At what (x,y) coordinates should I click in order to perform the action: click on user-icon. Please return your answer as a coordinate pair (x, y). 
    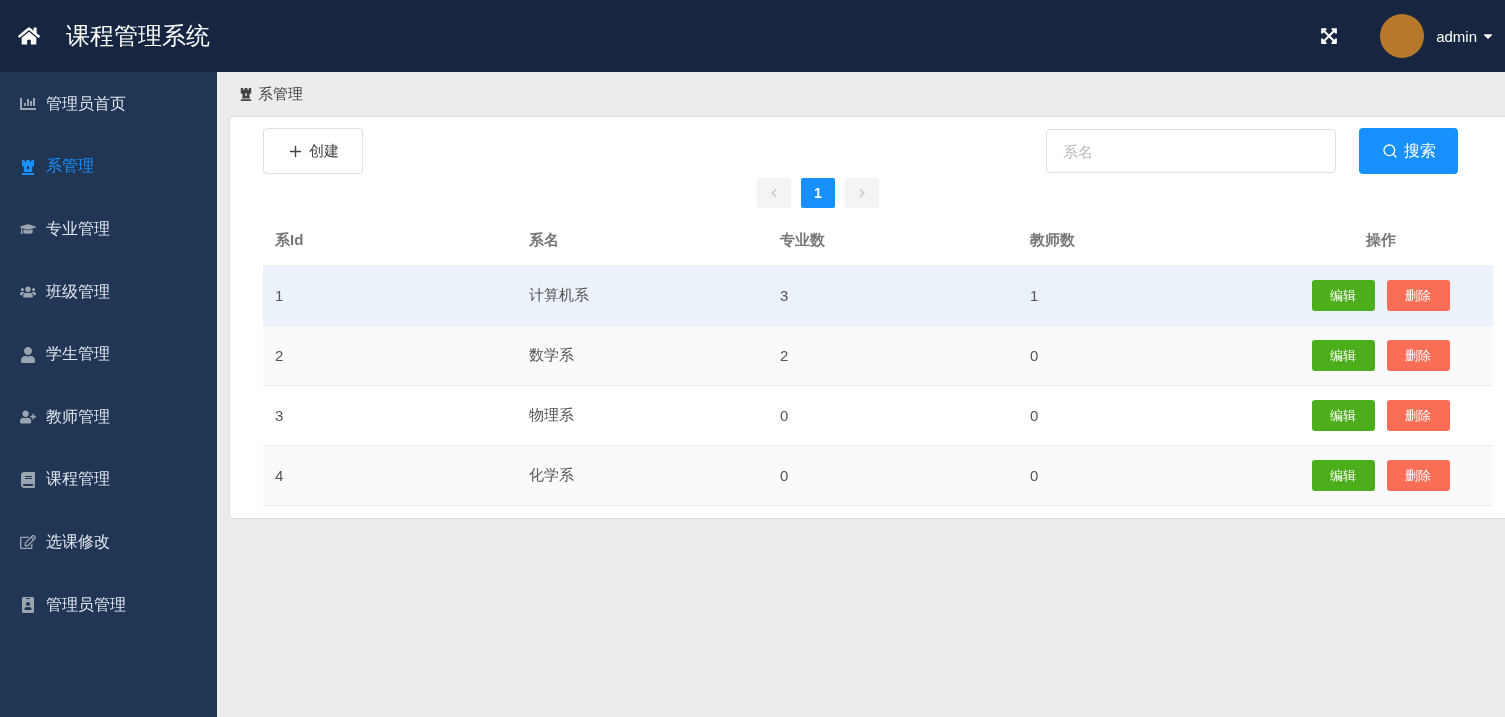
    Looking at the image, I should click on (28, 354).